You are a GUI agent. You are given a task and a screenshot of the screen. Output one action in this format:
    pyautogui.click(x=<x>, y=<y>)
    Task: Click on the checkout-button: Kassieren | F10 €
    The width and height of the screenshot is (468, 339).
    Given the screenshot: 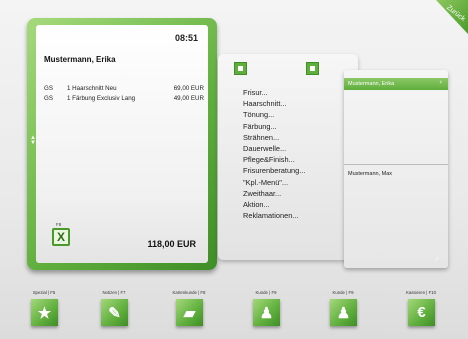 What is the action you would take?
    pyautogui.click(x=421, y=314)
    